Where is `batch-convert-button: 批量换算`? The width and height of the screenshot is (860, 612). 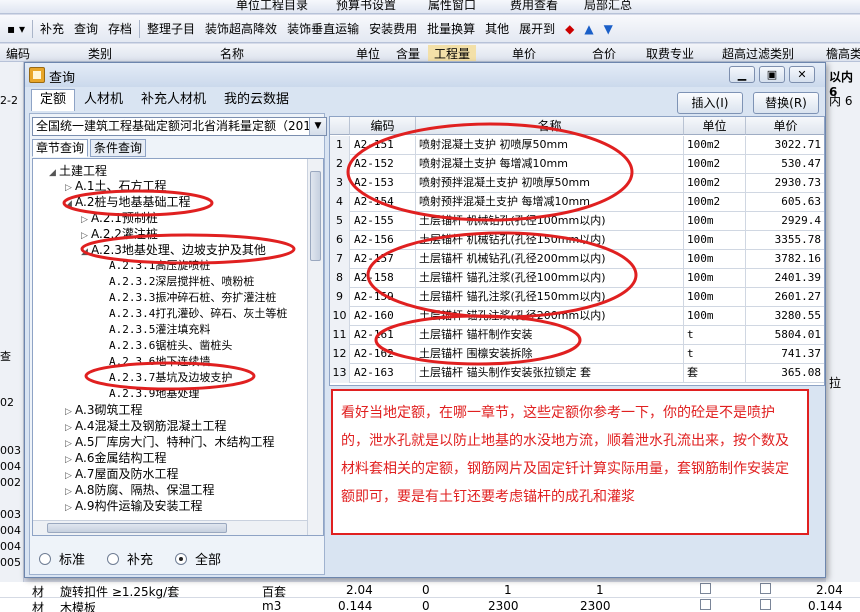 batch-convert-button: 批量换算 is located at coordinates (451, 28).